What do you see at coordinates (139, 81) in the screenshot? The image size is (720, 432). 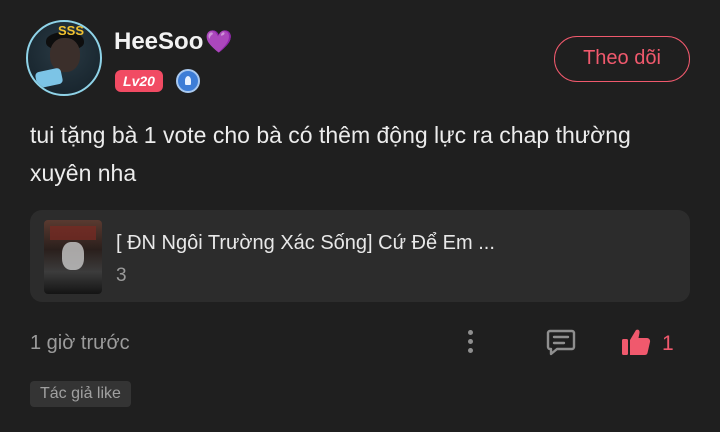 I see `level-badge: Lv20` at bounding box center [139, 81].